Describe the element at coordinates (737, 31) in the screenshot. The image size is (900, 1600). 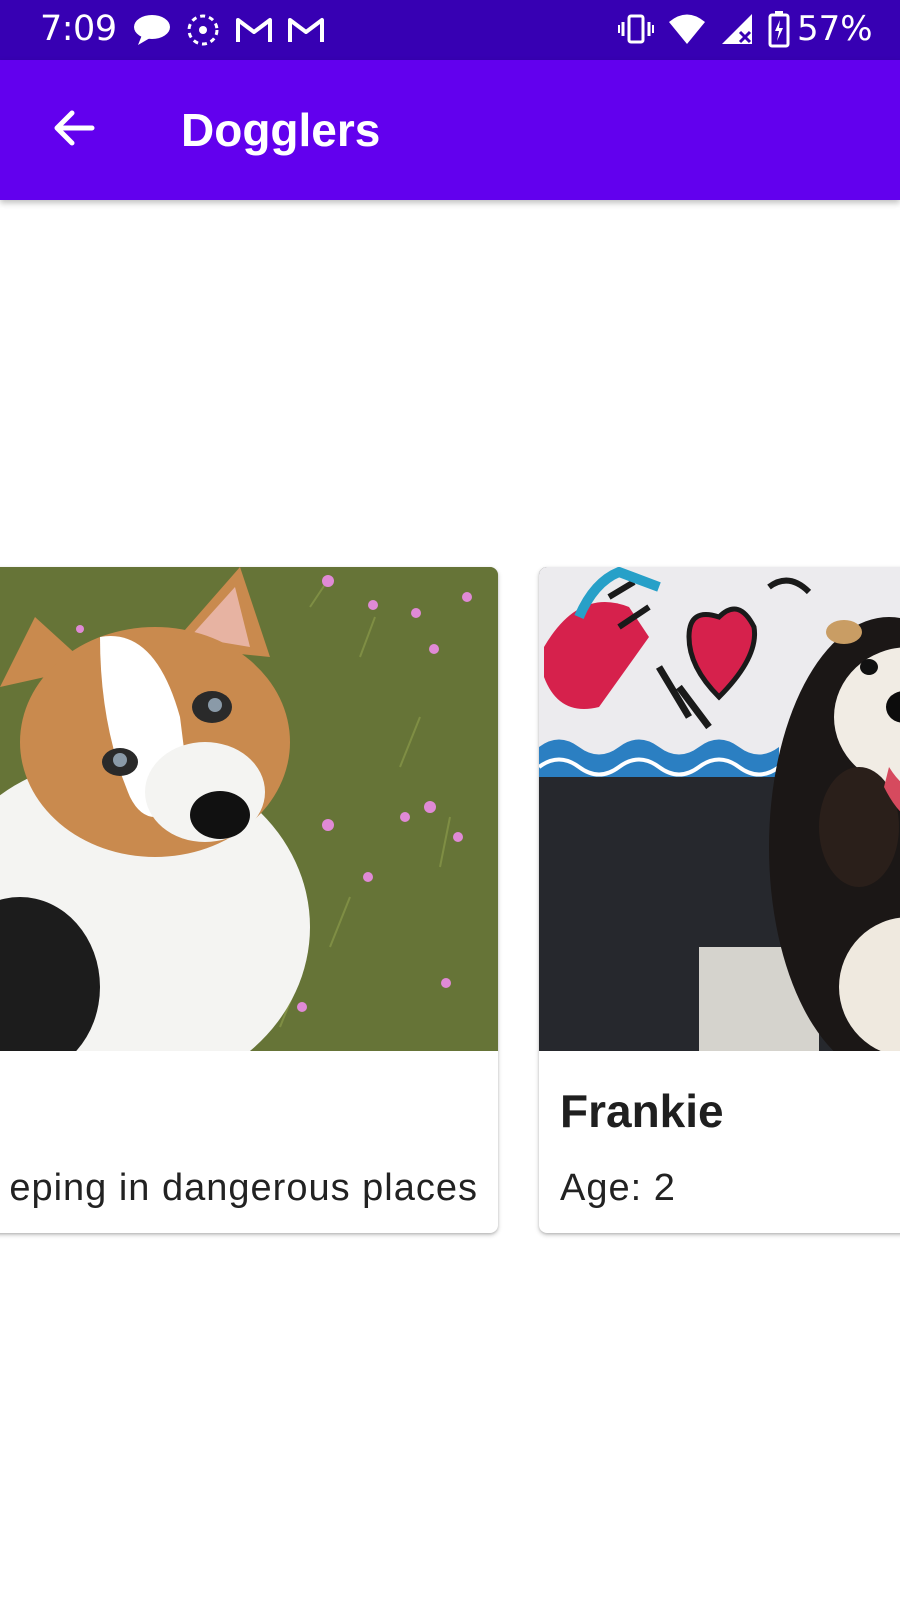
I see `signal-icon` at that location.